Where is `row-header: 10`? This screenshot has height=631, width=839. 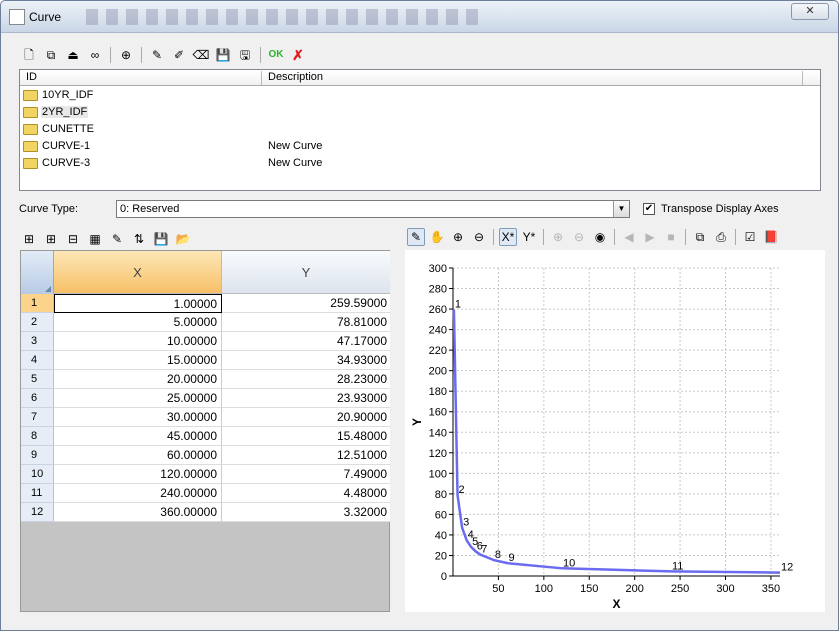
row-header: 10 is located at coordinates (37, 474).